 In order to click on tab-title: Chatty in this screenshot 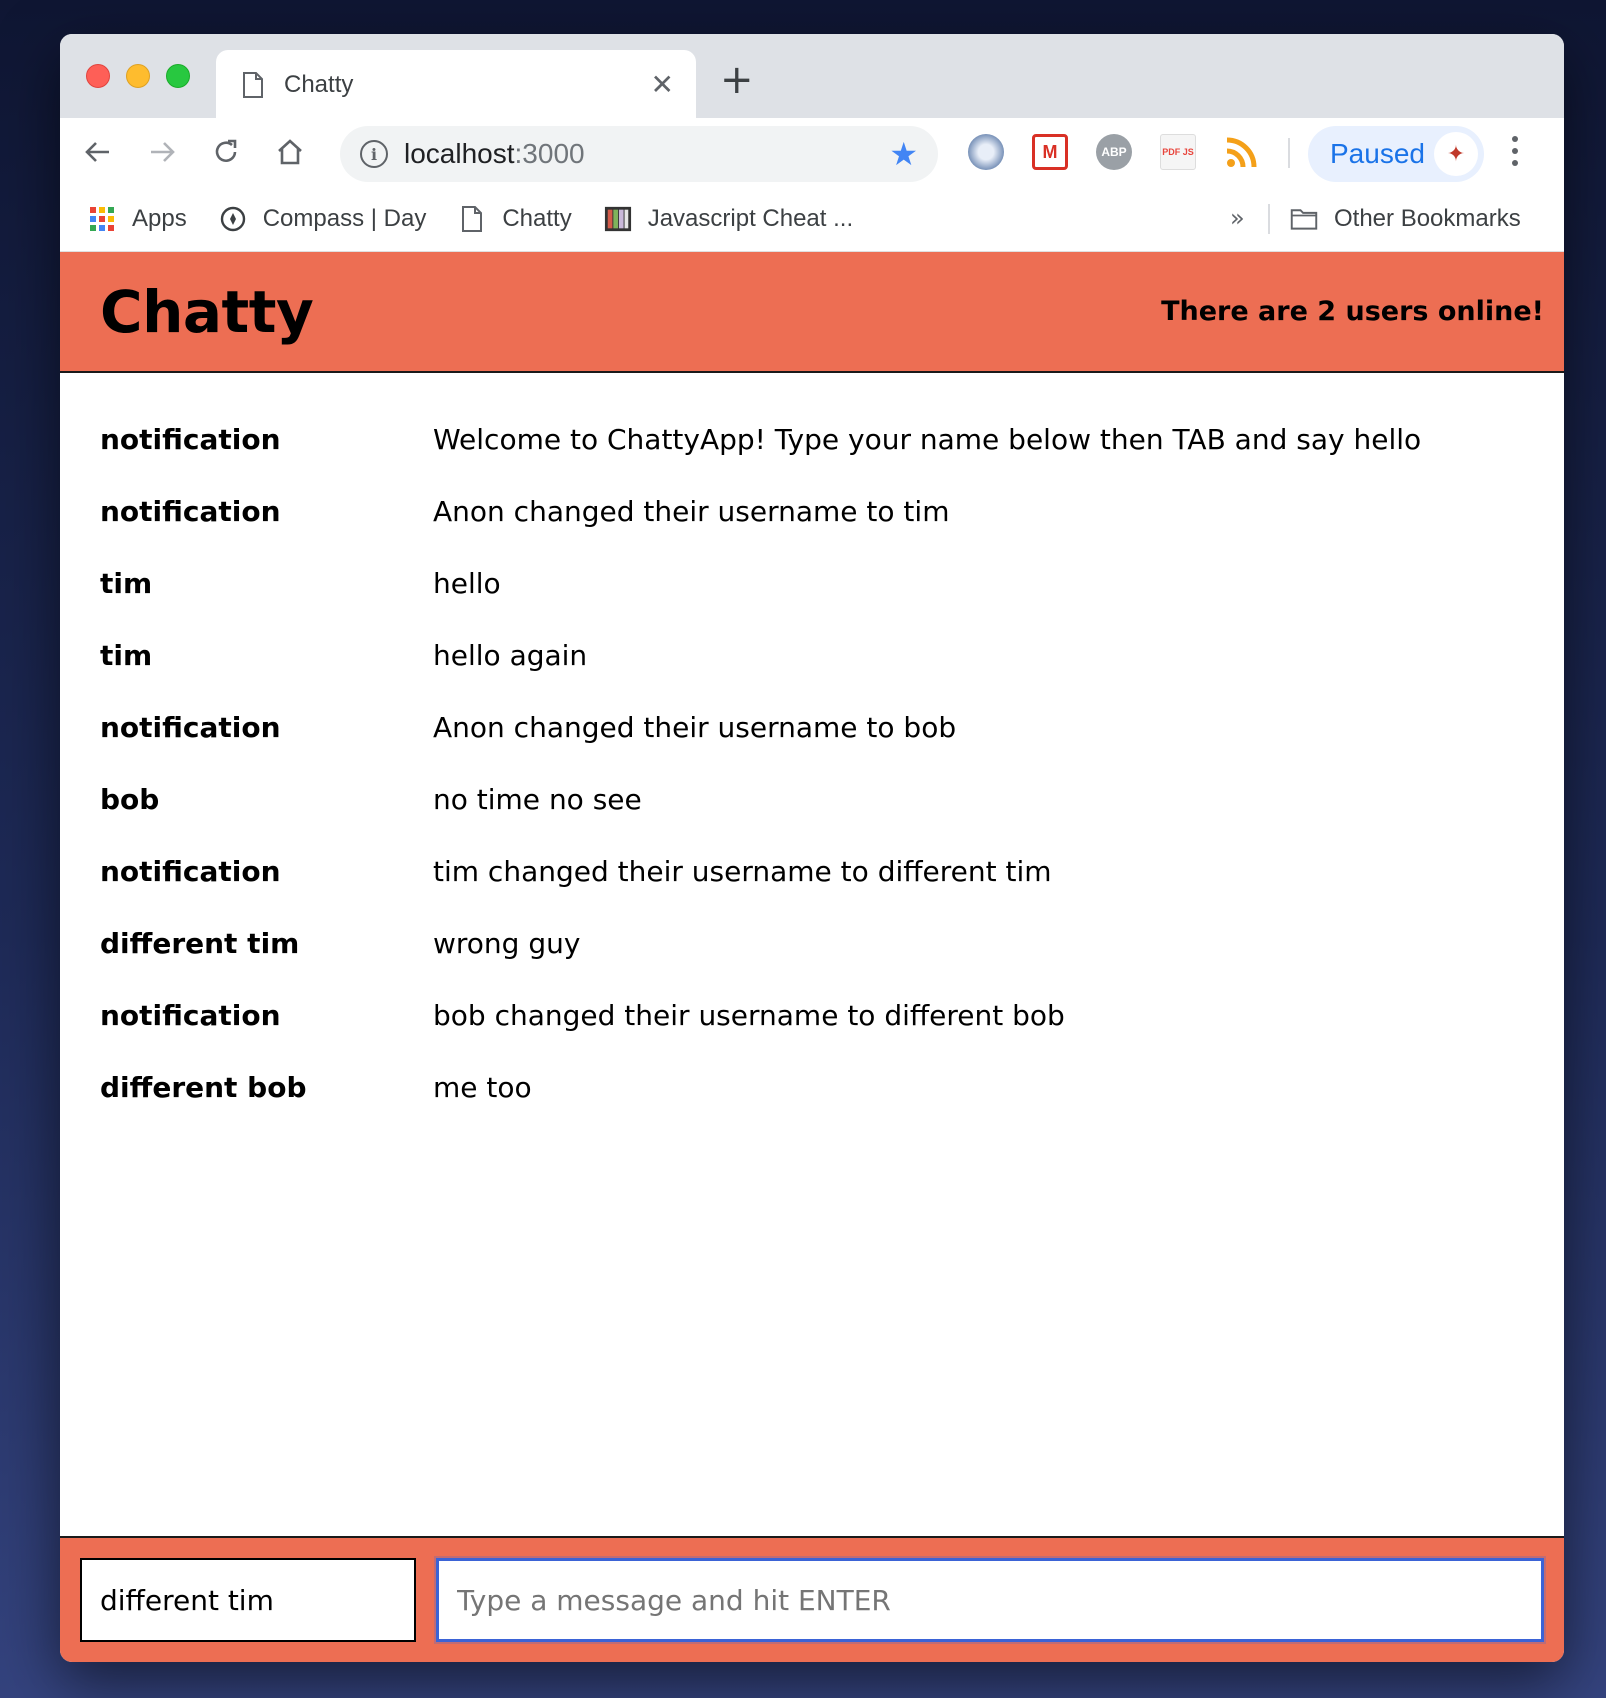, I will do `click(319, 84)`.